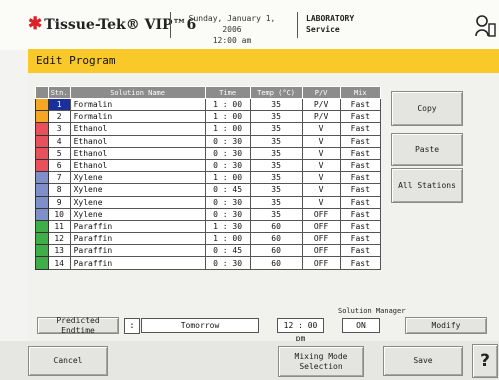  I want to click on table-row: 3 Ethanol 1 : 00 35 V Fast, so click(208, 129).